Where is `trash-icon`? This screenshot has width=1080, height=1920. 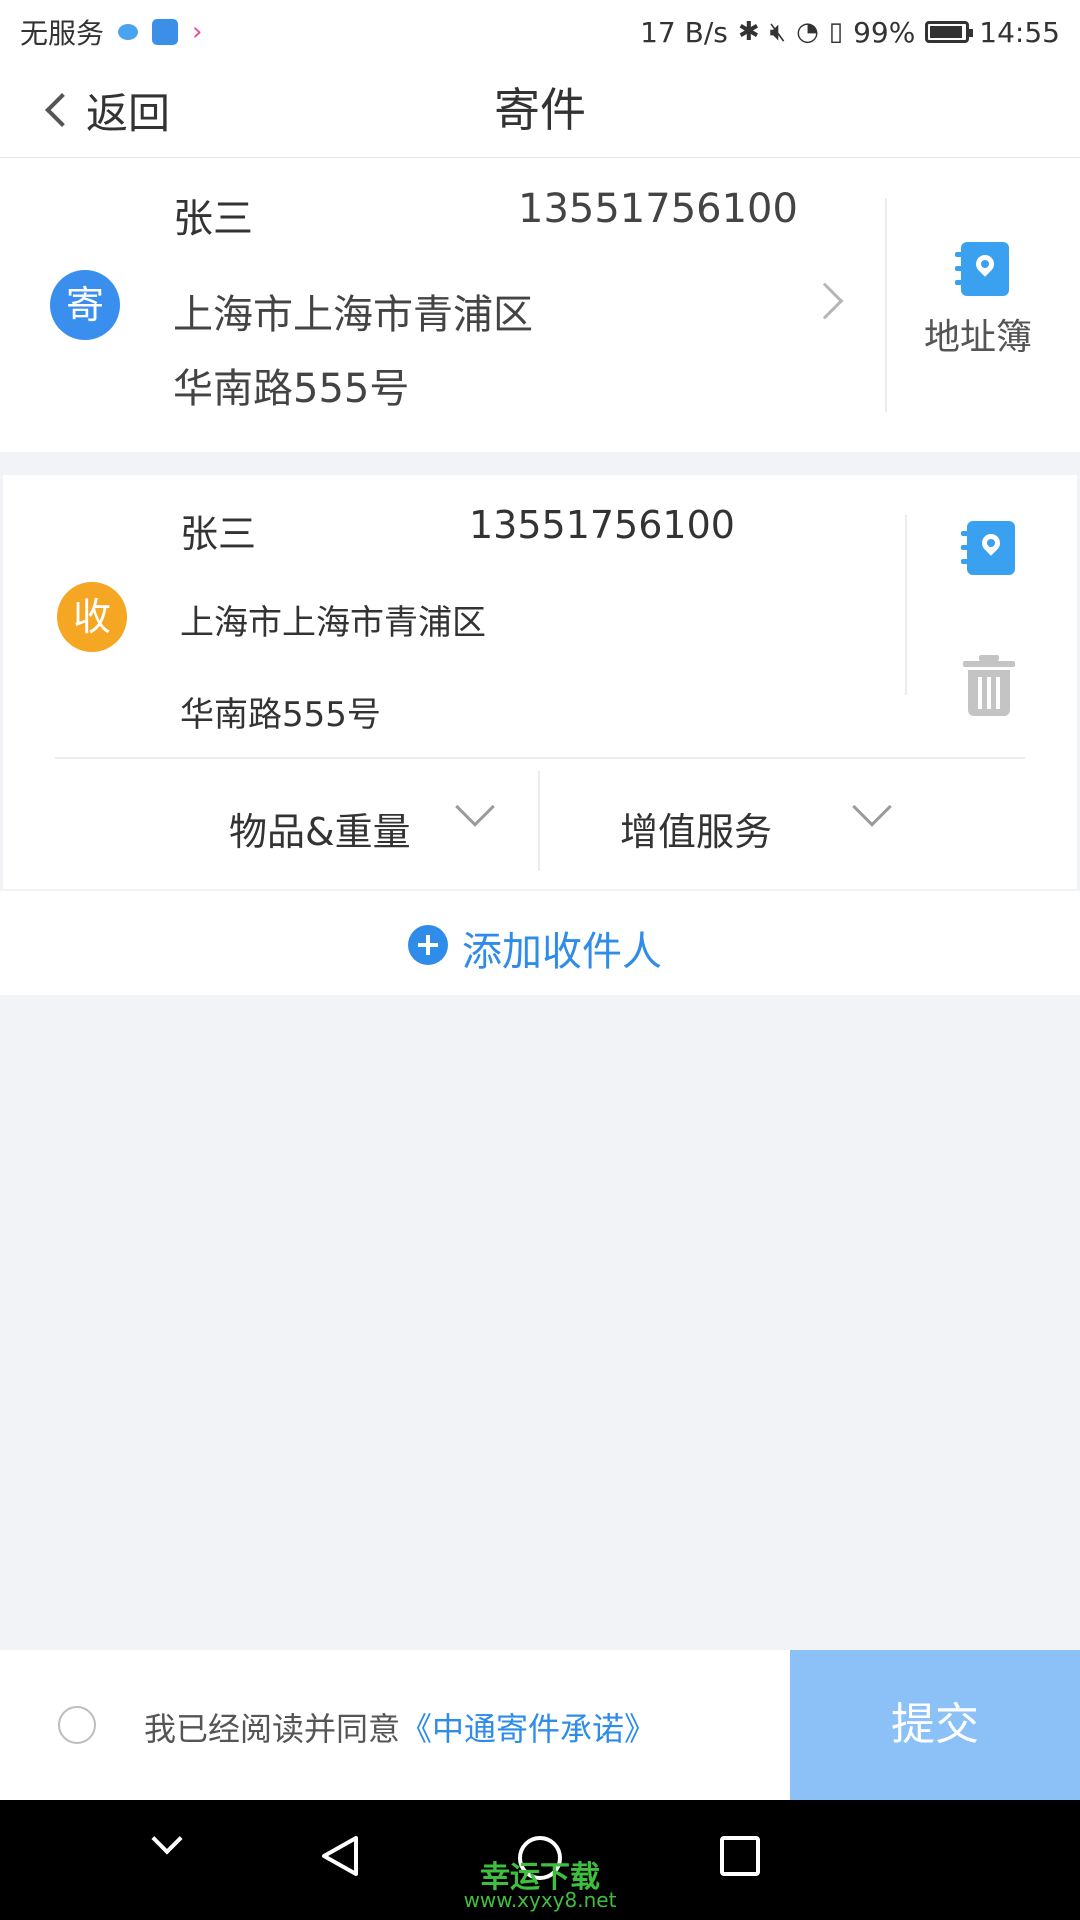 trash-icon is located at coordinates (989, 686).